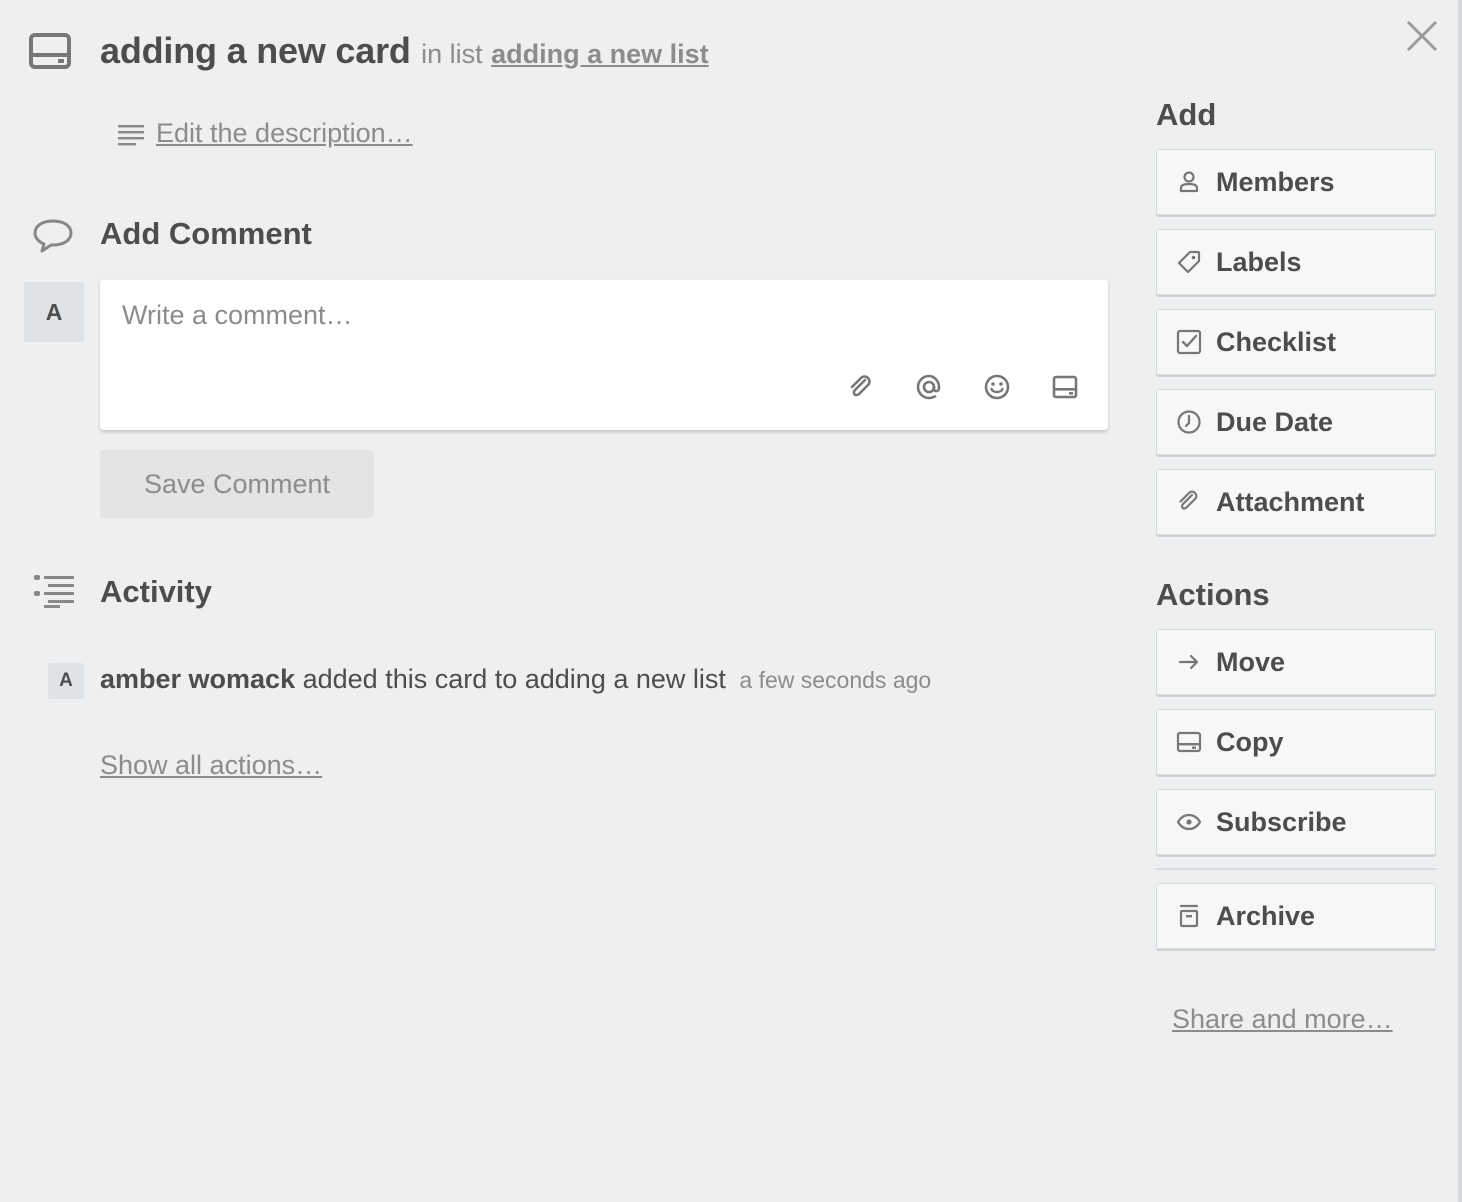  I want to click on in-list-text: in list, so click(452, 54).